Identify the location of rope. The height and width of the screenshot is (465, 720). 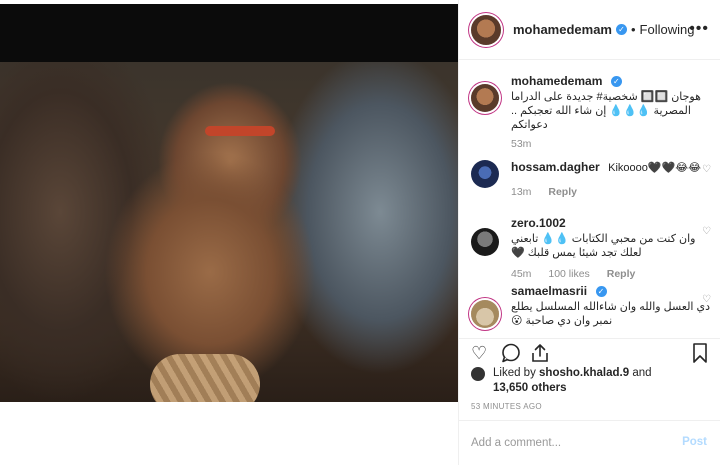
(205, 378).